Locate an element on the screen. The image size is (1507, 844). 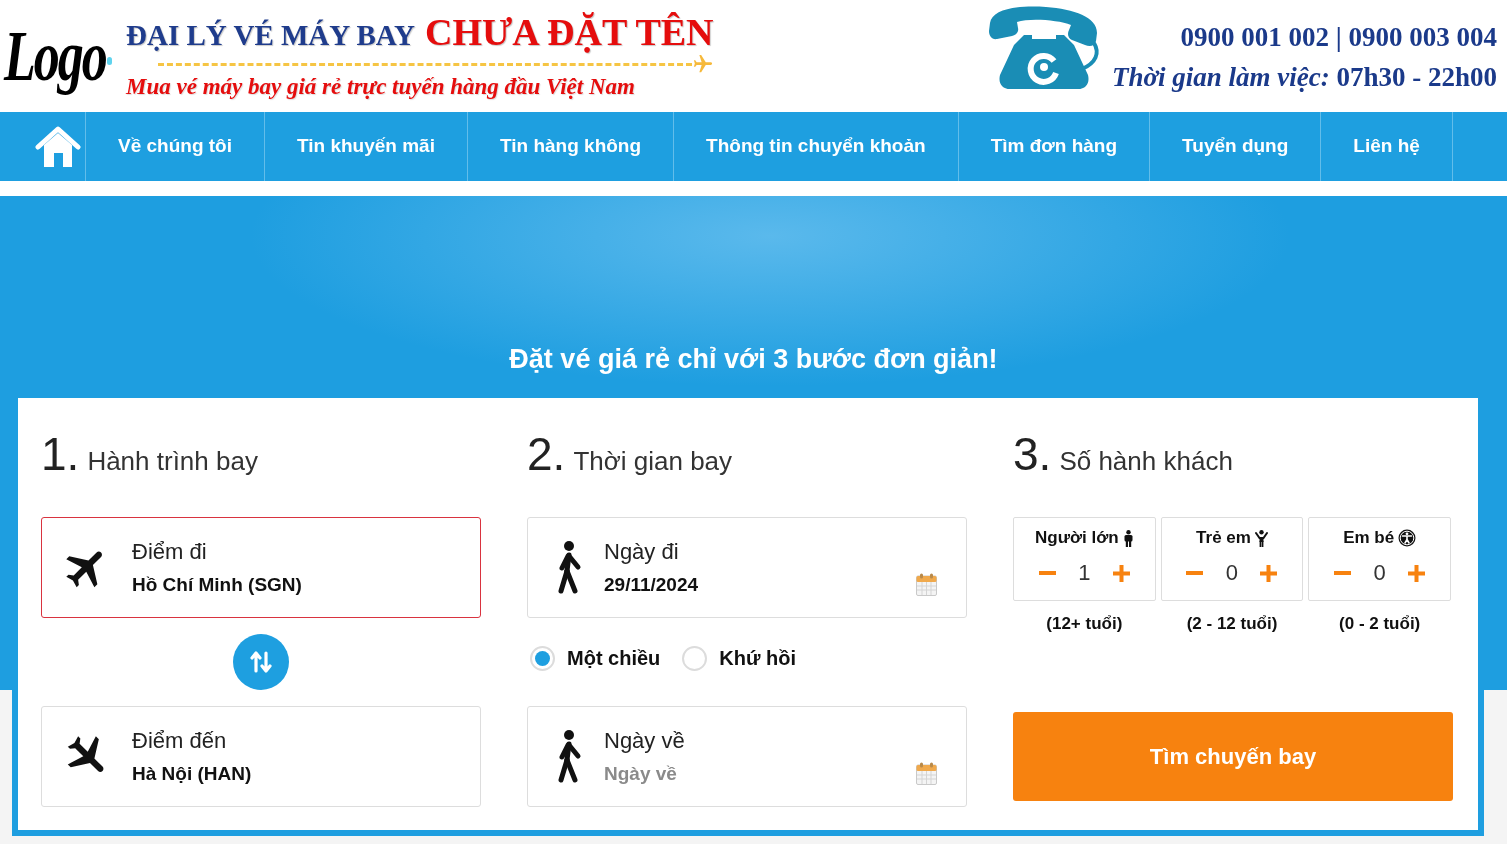
passenger-type-label: Người lớn is located at coordinates (1076, 538).